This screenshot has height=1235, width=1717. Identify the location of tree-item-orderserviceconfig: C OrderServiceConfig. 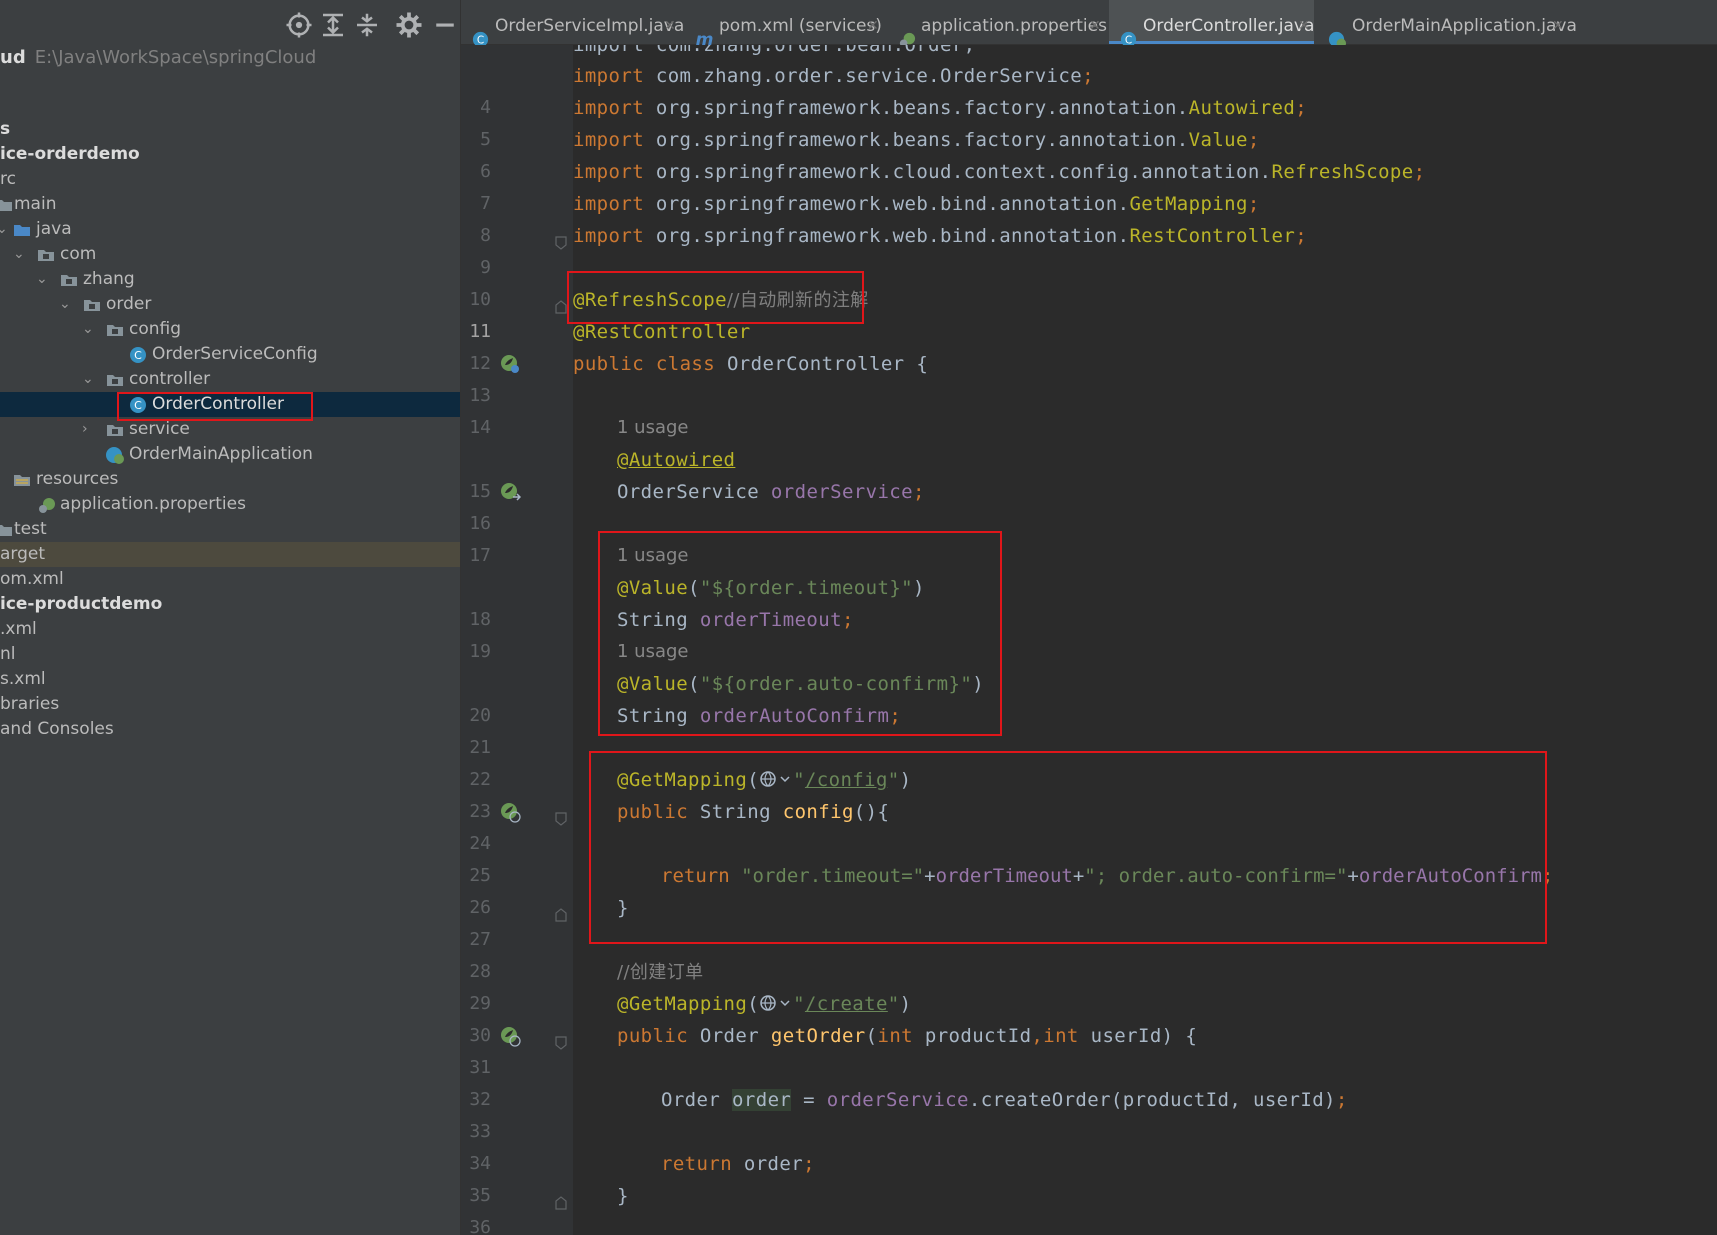
(230, 354).